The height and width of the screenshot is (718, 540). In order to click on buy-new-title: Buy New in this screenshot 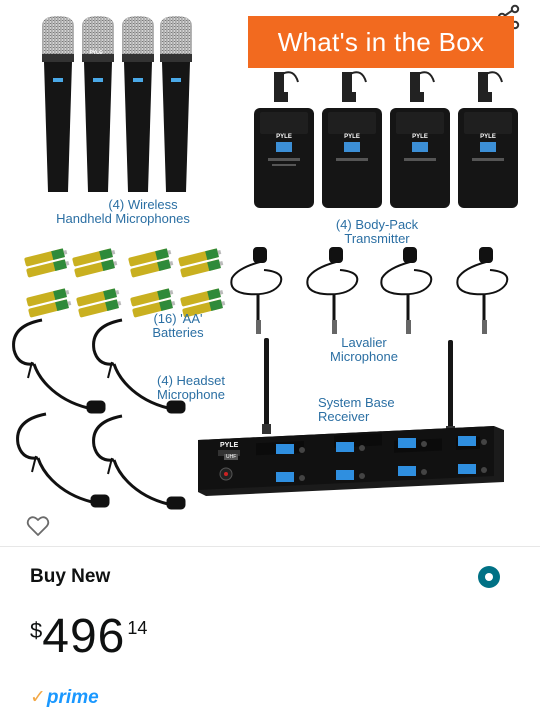, I will do `click(70, 576)`.